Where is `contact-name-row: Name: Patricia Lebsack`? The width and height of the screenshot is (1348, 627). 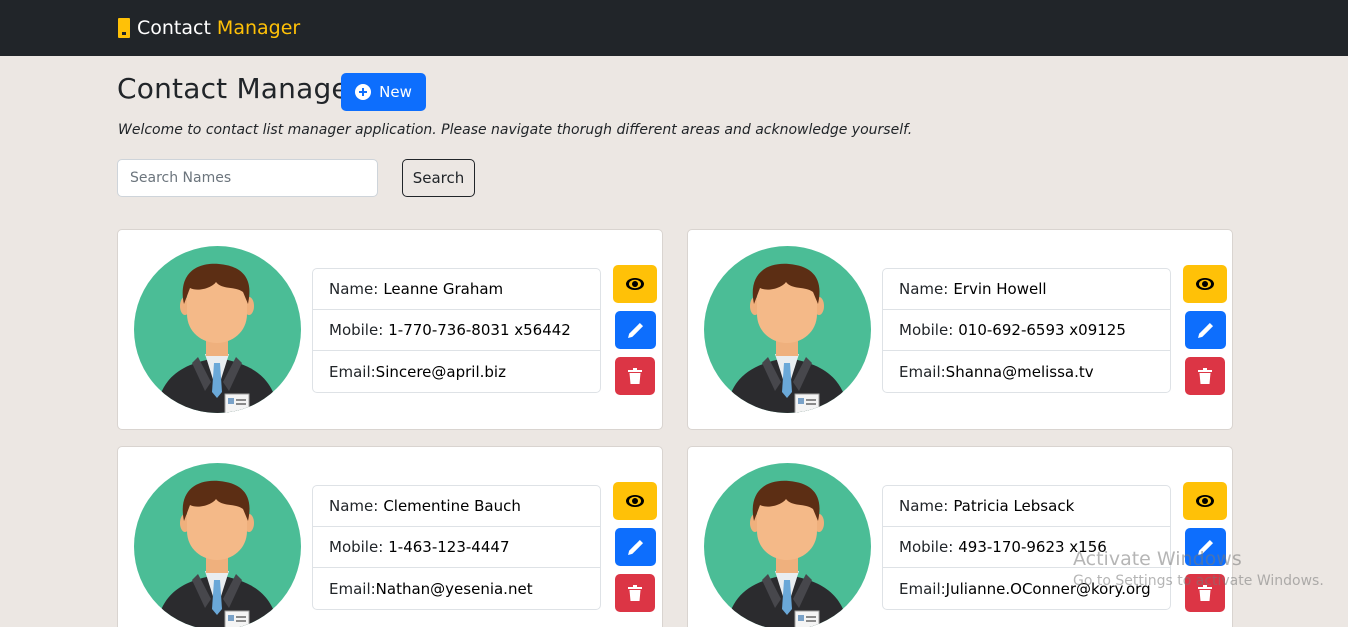 contact-name-row: Name: Patricia Lebsack is located at coordinates (1026, 506).